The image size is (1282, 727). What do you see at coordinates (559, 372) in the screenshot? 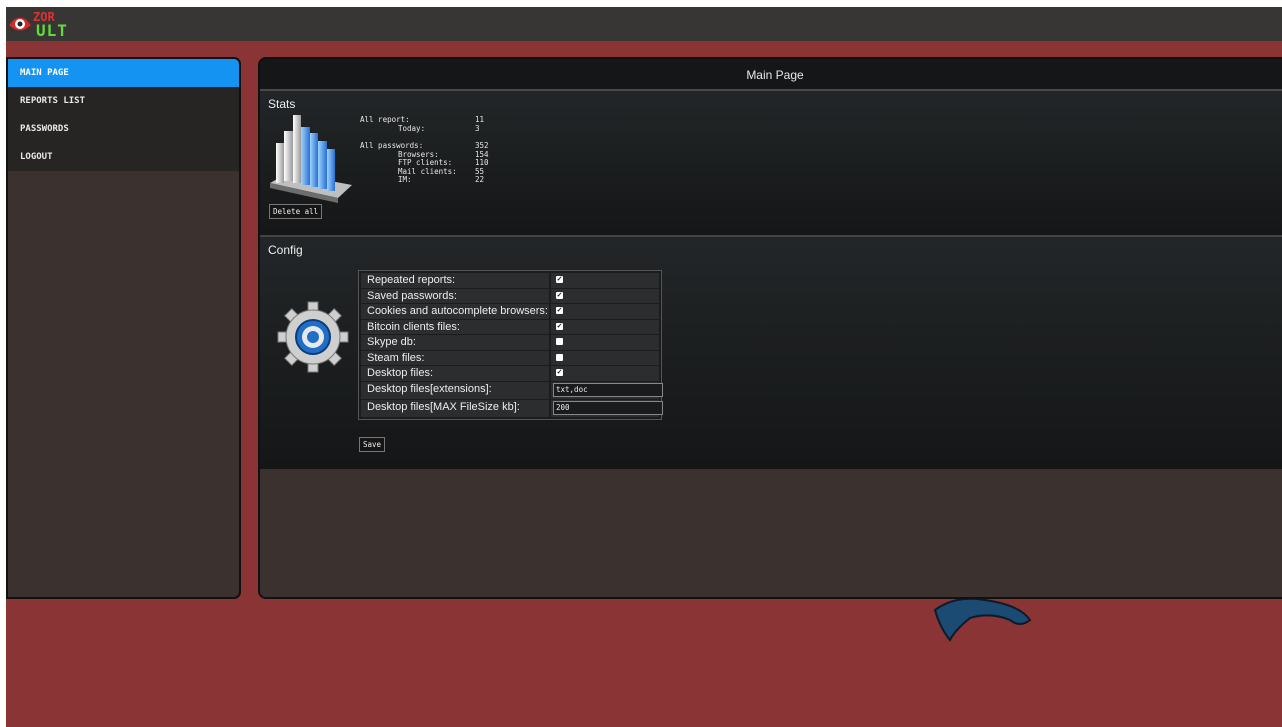
I see `desktop-files-checkbox: ✓` at bounding box center [559, 372].